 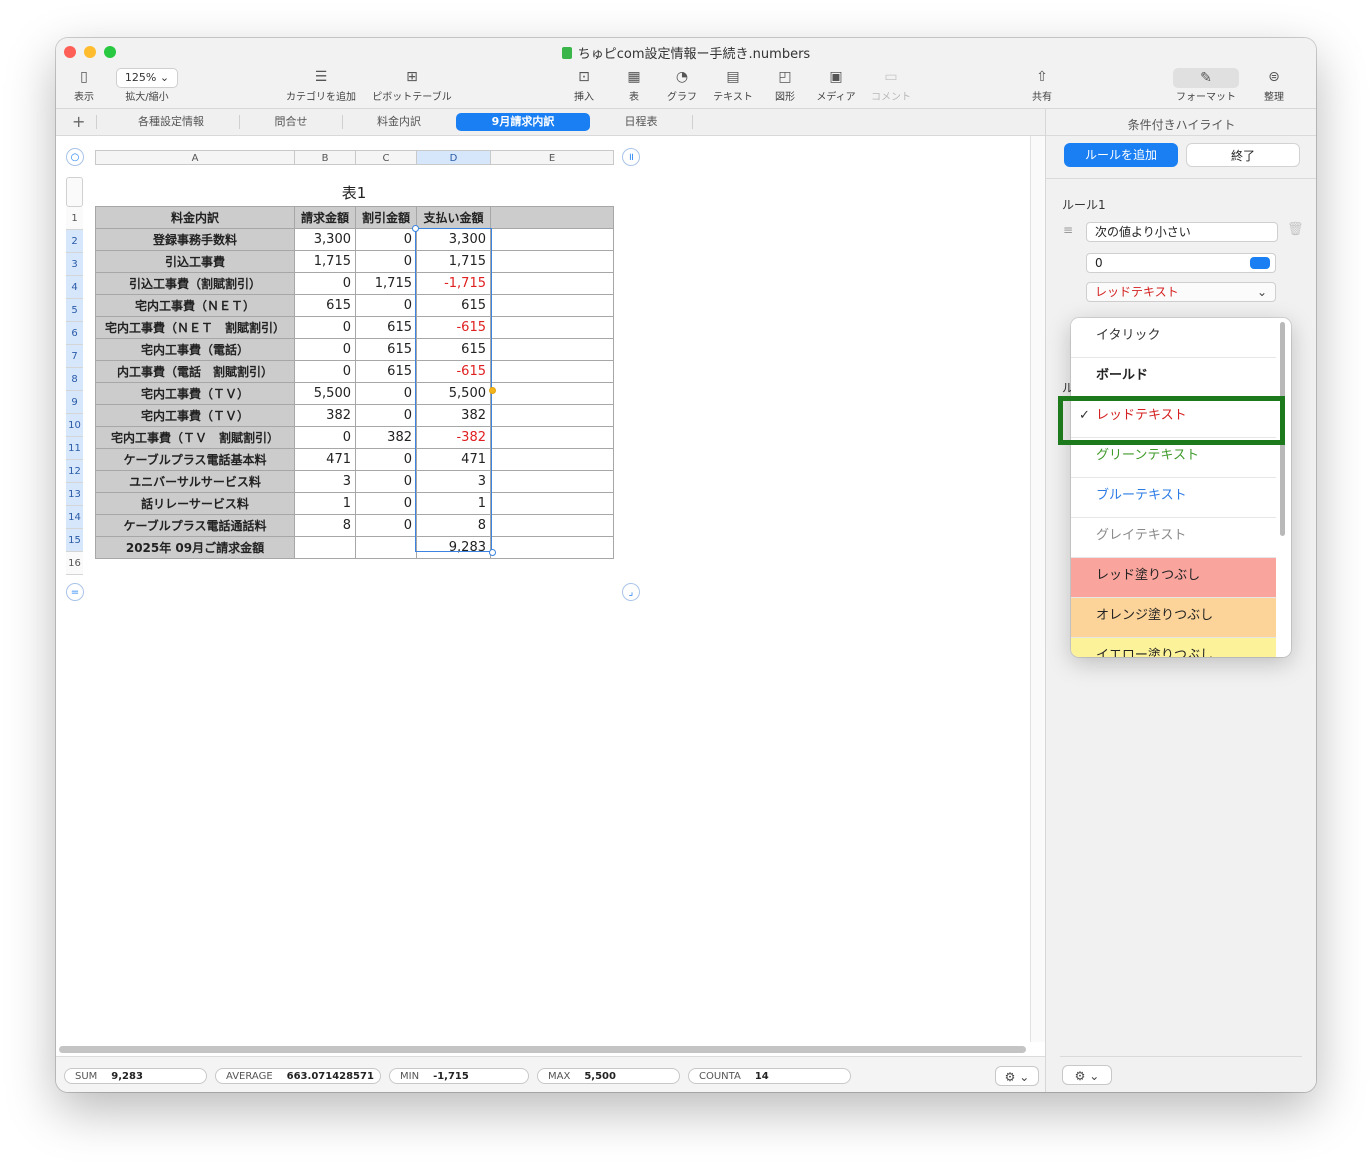 What do you see at coordinates (354, 239) in the screenshot?
I see `table-row: 登録事務手数料 3,300 0 3,300` at bounding box center [354, 239].